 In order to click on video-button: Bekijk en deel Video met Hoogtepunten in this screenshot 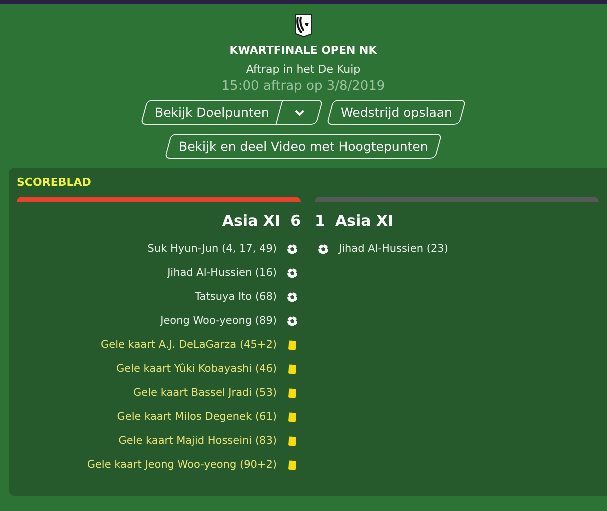, I will do `click(303, 146)`.